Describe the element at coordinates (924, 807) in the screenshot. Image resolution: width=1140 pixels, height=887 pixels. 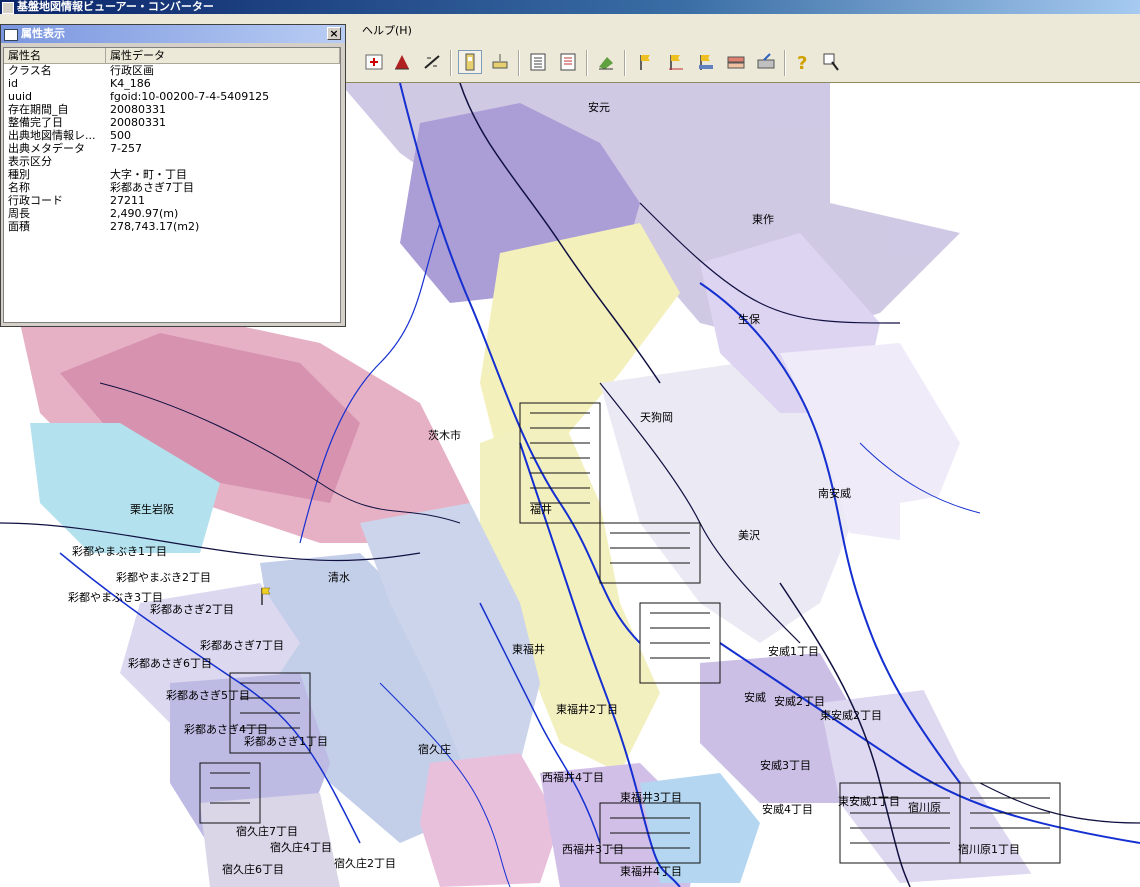
I see `map-label: 宿川原` at that location.